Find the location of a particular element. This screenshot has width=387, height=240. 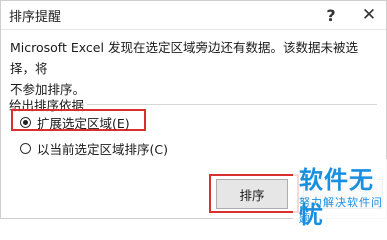

radio-expand-selection: 扩展选定区域(E) is located at coordinates (75, 122).